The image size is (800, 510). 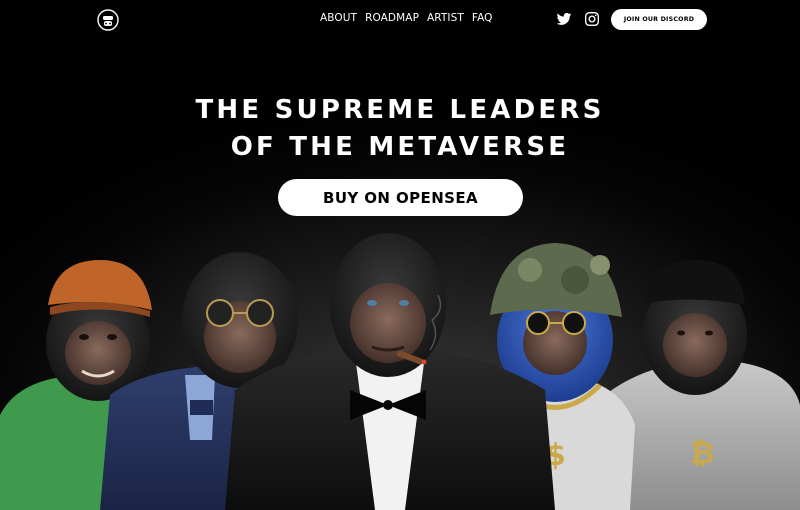 I want to click on instagram-icon, so click(x=592, y=19).